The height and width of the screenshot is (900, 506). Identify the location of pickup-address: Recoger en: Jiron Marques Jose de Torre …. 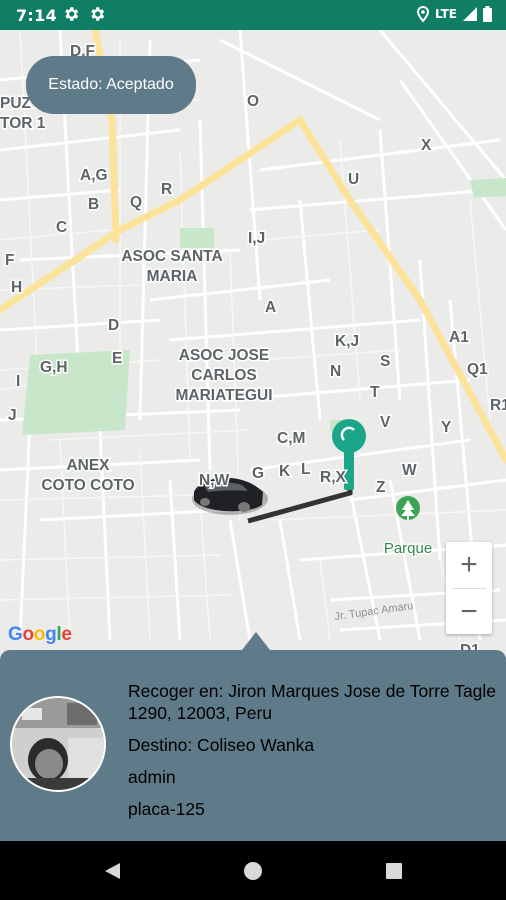
(312, 702).